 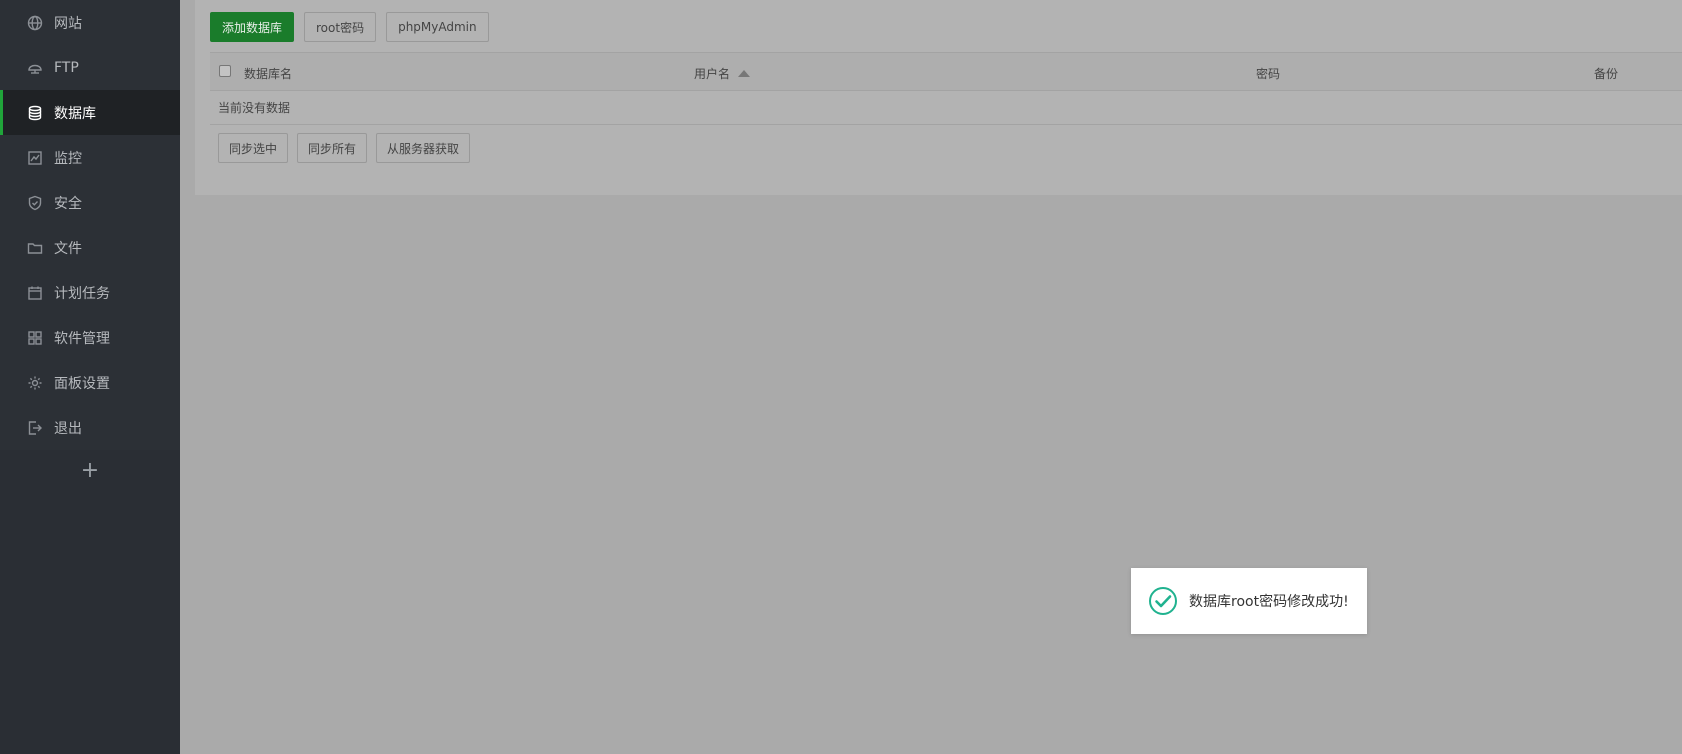 What do you see at coordinates (423, 148) in the screenshot?
I see `fetch-from-server-button: 从服务器获取` at bounding box center [423, 148].